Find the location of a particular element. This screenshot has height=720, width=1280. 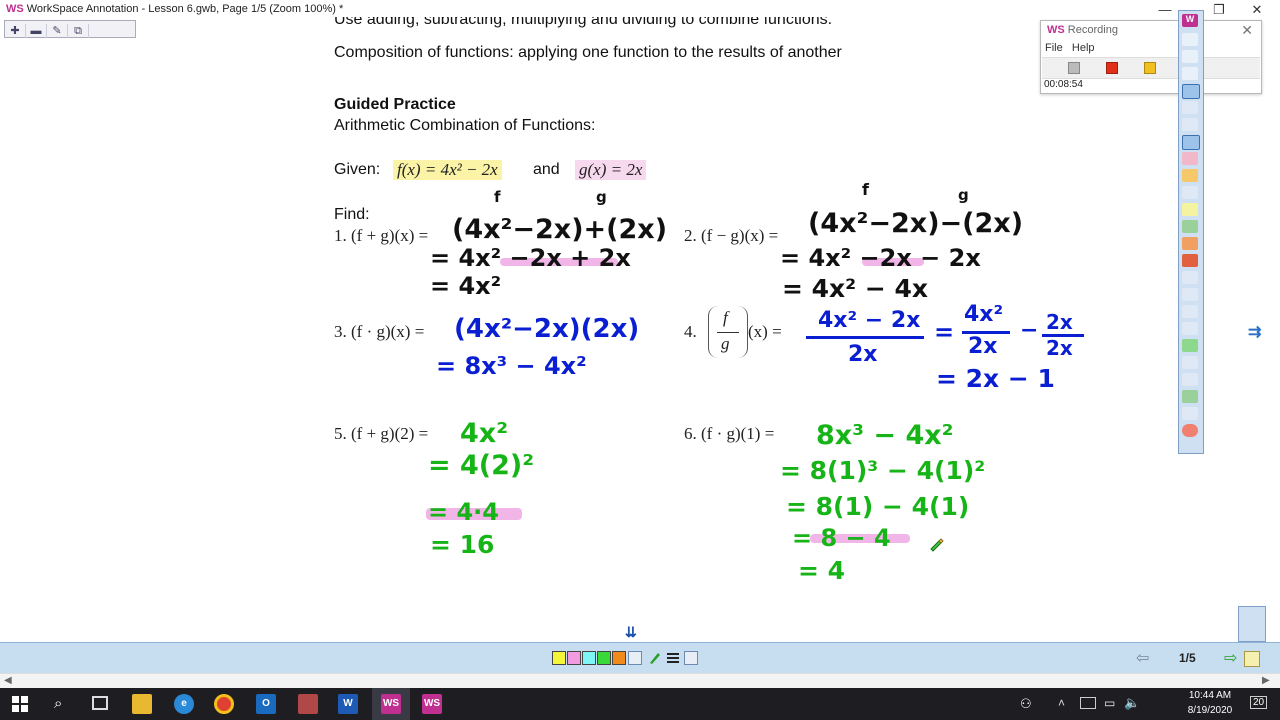

tool-palette: W is located at coordinates (1191, 232).